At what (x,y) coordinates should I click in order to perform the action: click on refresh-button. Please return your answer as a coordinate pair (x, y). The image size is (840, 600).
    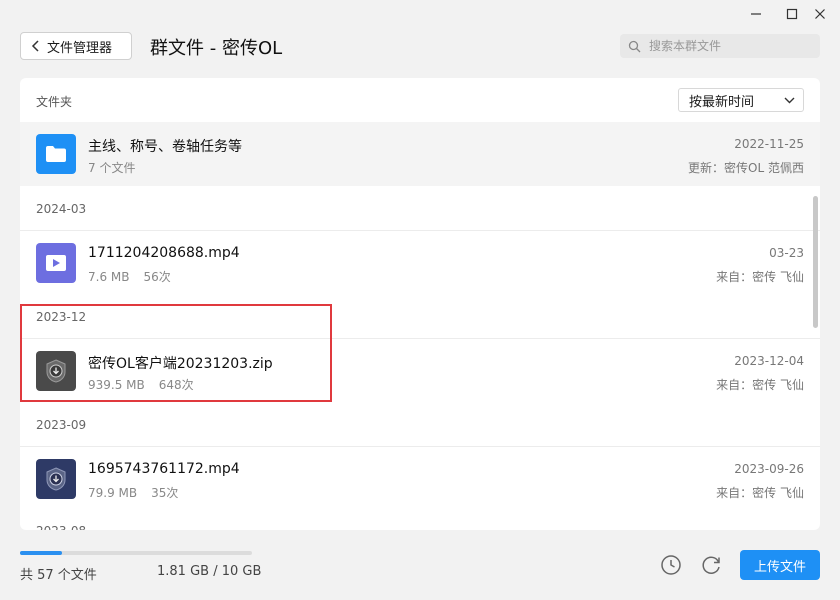
    Looking at the image, I should click on (712, 566).